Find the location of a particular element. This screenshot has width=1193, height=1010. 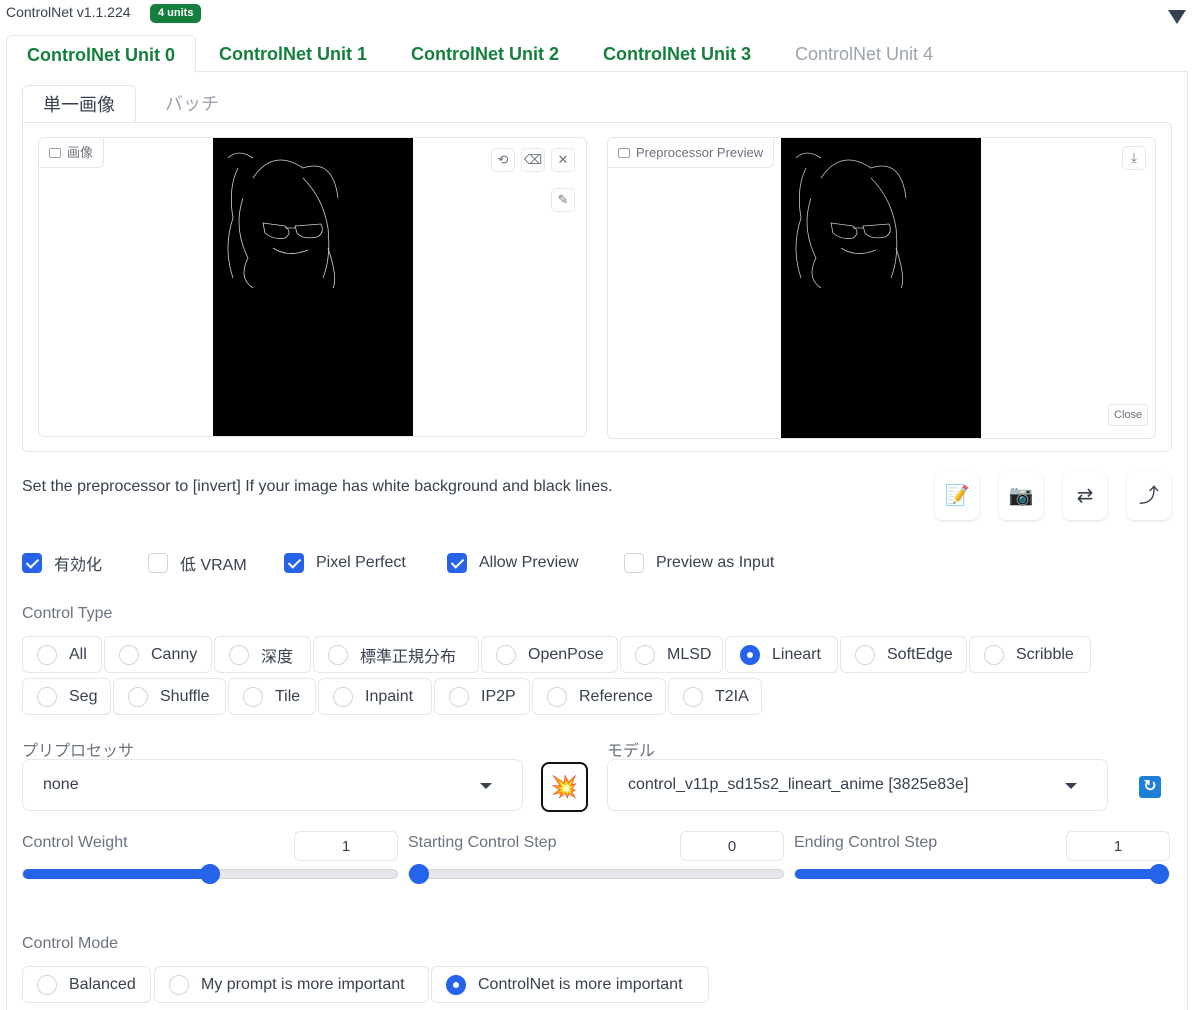

radio-reference: Reference is located at coordinates (599, 696).